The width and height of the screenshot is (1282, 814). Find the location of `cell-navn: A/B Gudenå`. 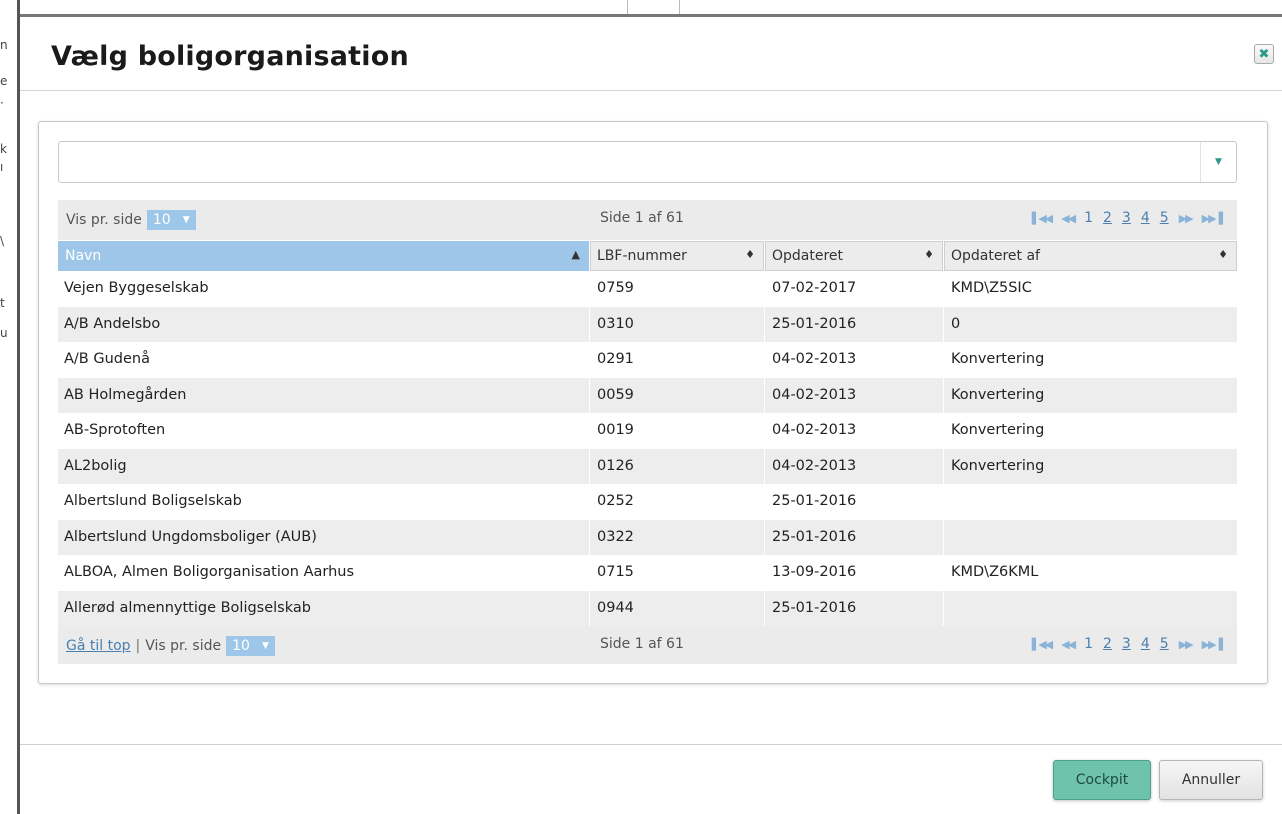

cell-navn: A/B Gudenå is located at coordinates (107, 359).